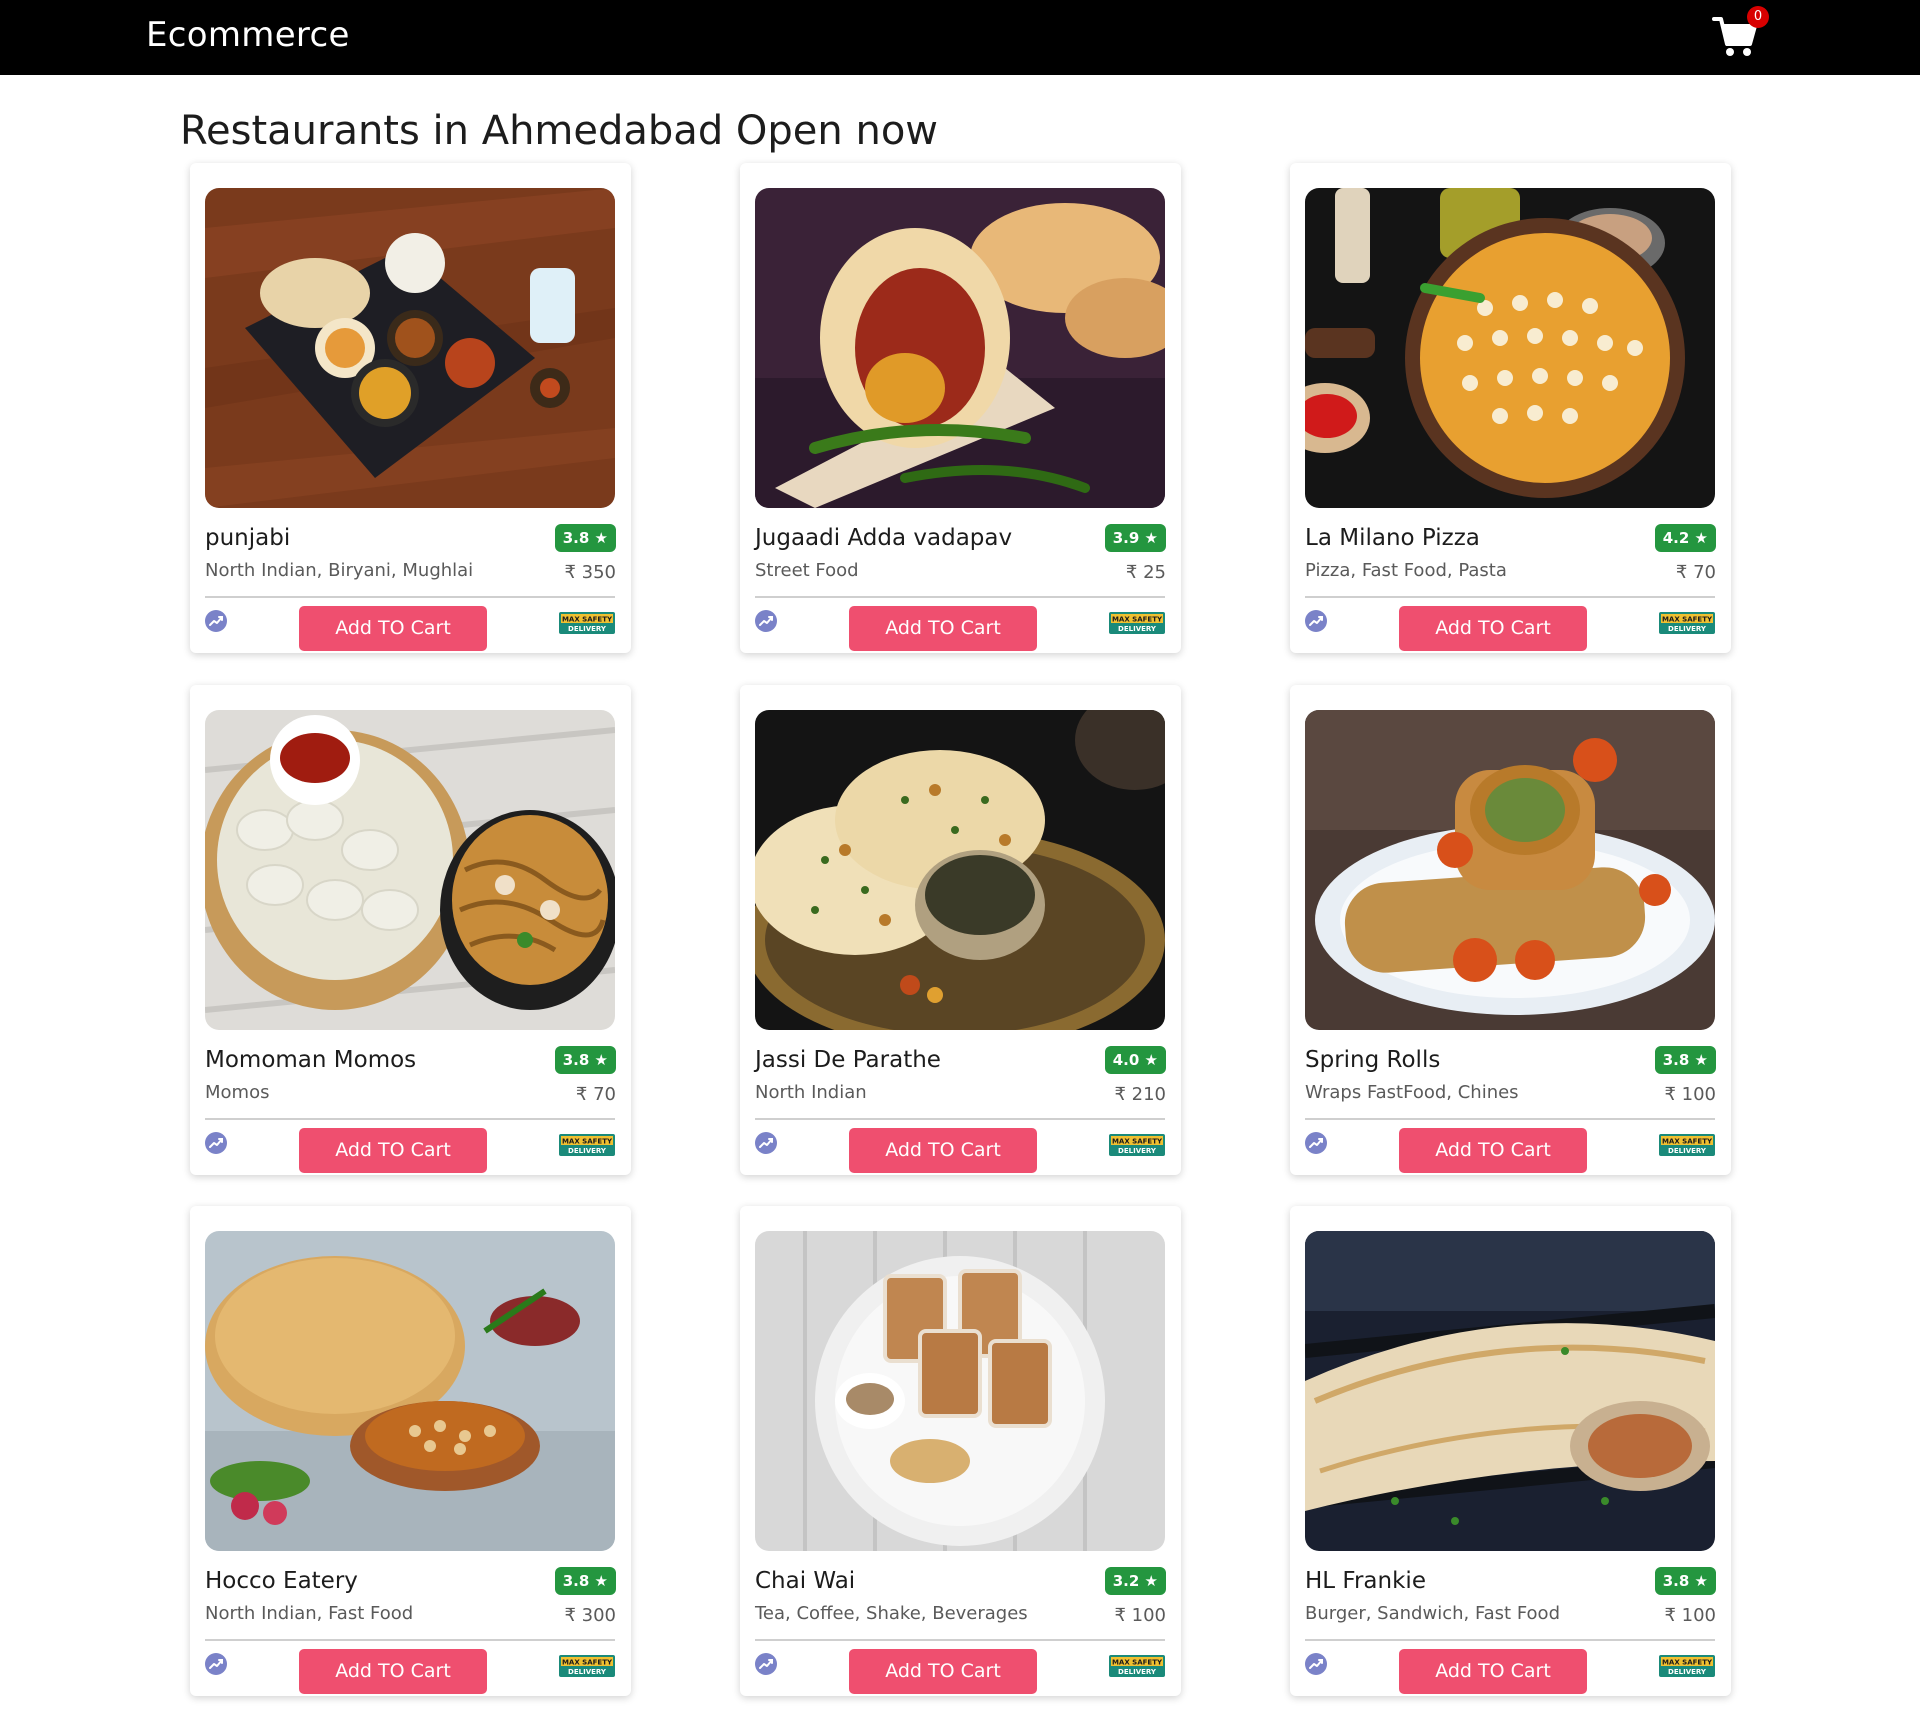  I want to click on price-value: 210, so click(1148, 1094).